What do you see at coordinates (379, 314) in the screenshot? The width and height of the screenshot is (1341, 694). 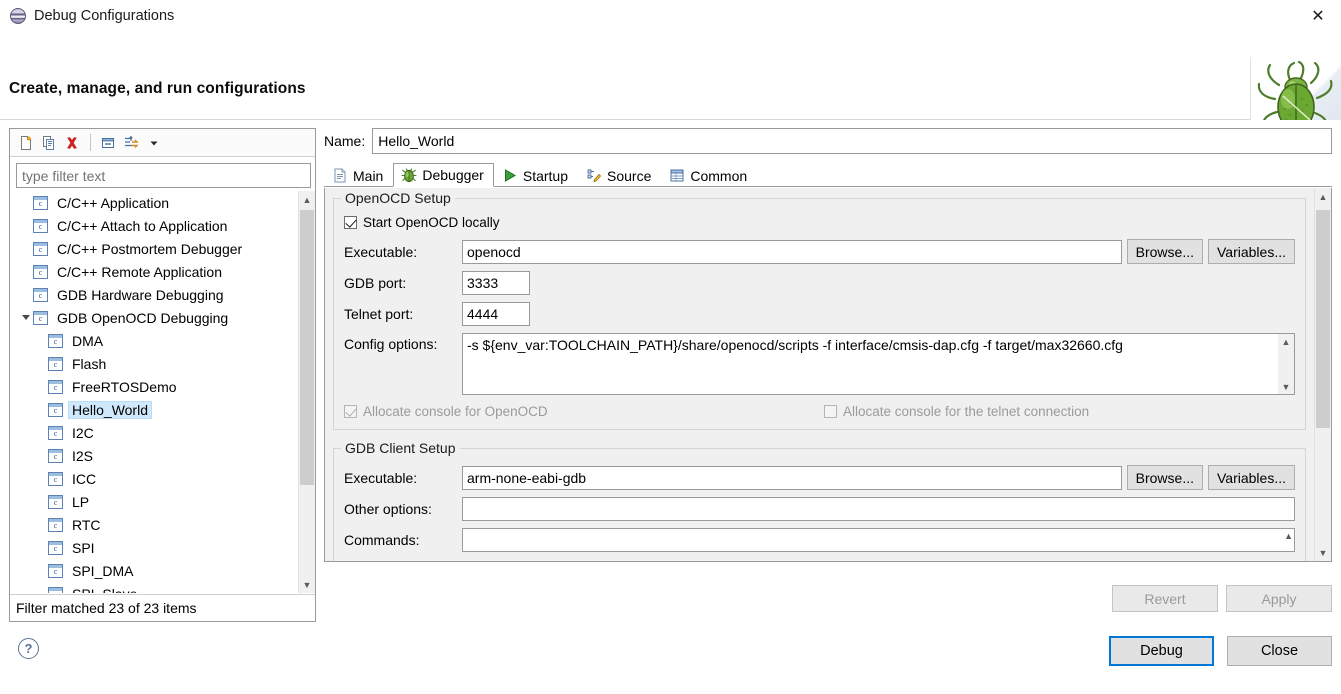 I see `telnet-port-label: Telnet port:` at bounding box center [379, 314].